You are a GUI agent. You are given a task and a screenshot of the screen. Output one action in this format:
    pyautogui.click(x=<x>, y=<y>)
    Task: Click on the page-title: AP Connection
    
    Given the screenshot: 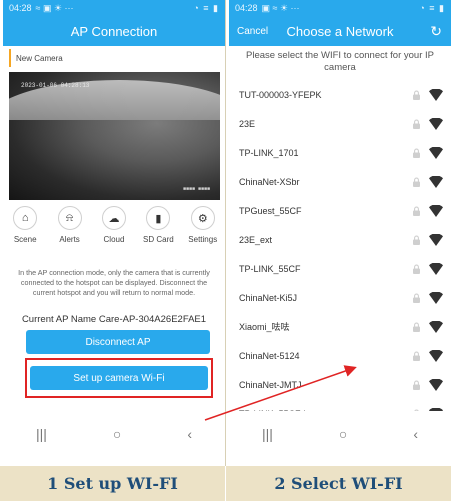 What is the action you would take?
    pyautogui.click(x=114, y=31)
    